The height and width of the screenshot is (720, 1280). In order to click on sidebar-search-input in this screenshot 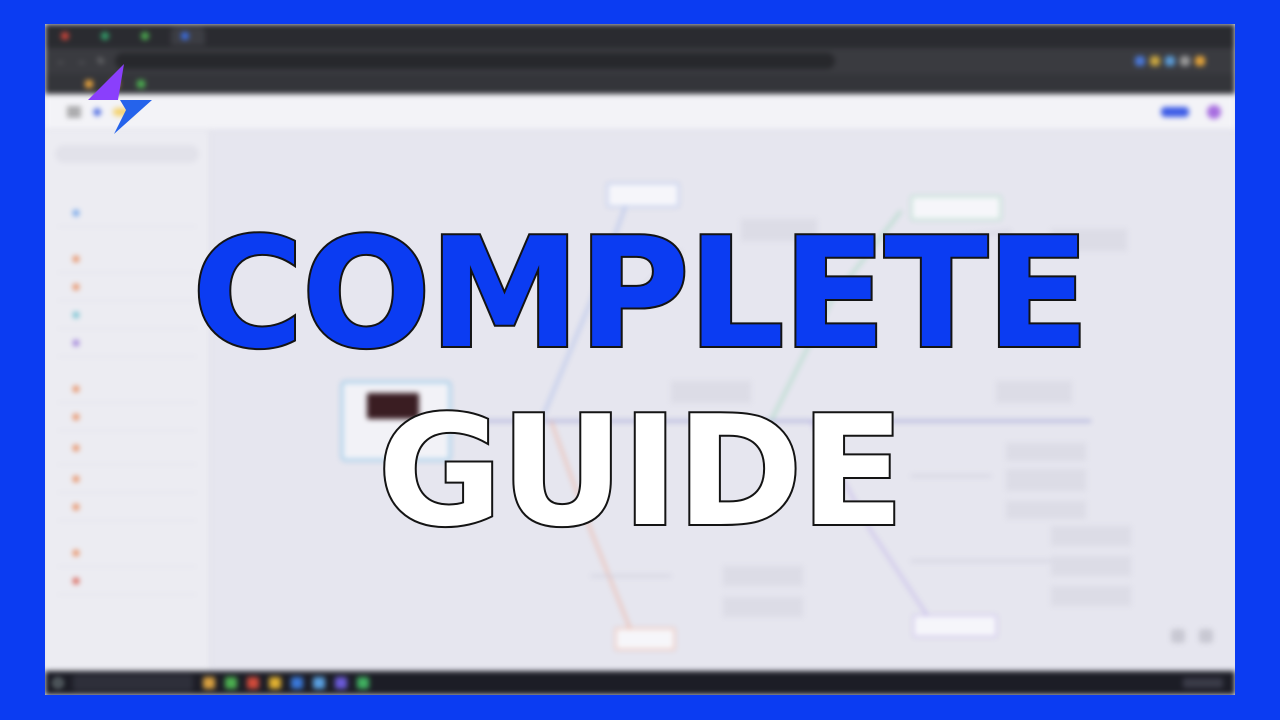, I will do `click(127, 154)`.